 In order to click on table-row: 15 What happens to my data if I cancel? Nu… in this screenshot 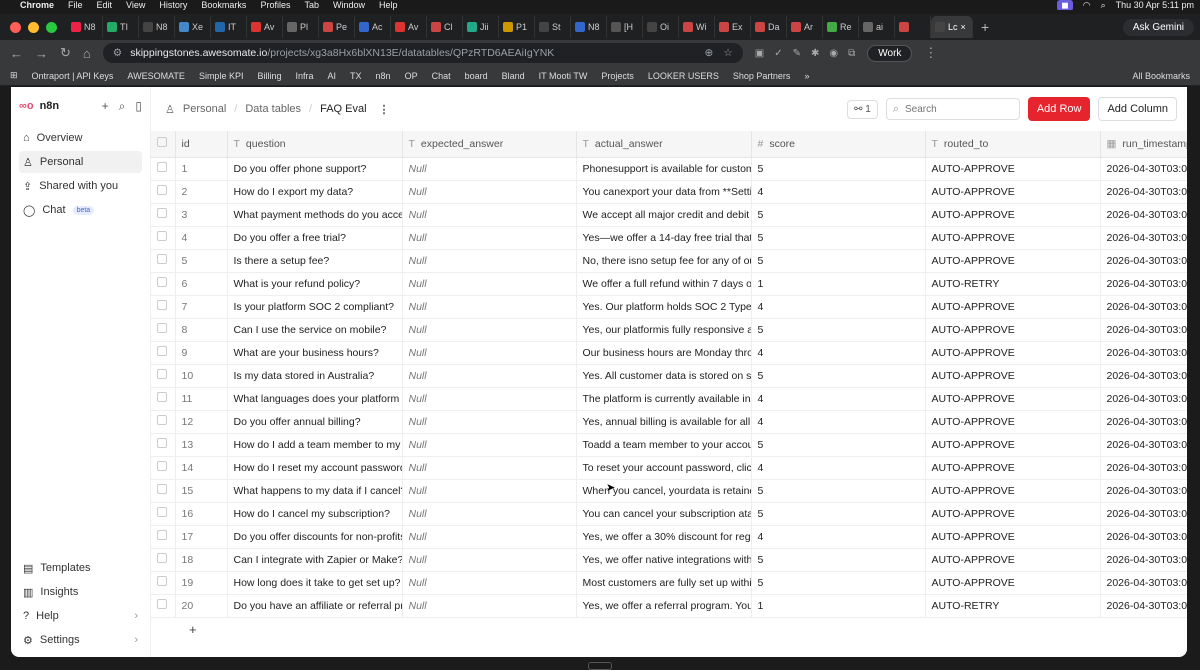, I will do `click(669, 491)`.